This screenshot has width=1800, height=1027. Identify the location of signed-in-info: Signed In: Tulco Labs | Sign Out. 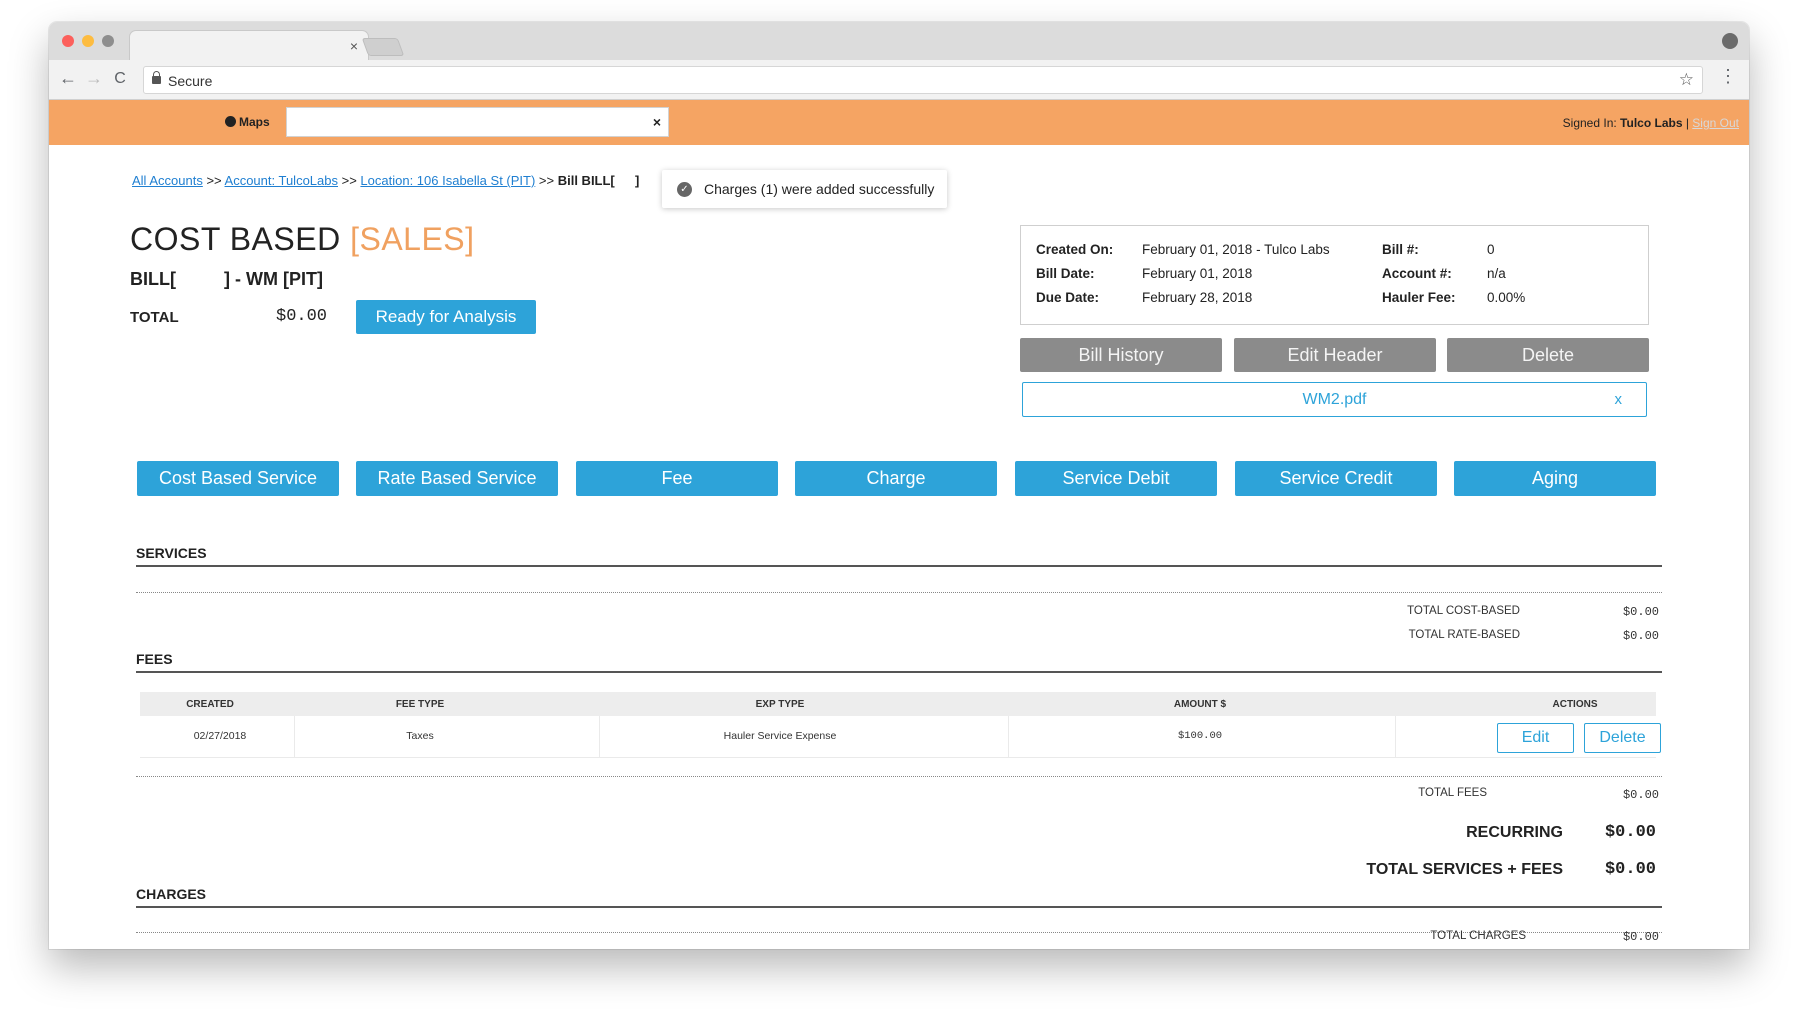
(1651, 123).